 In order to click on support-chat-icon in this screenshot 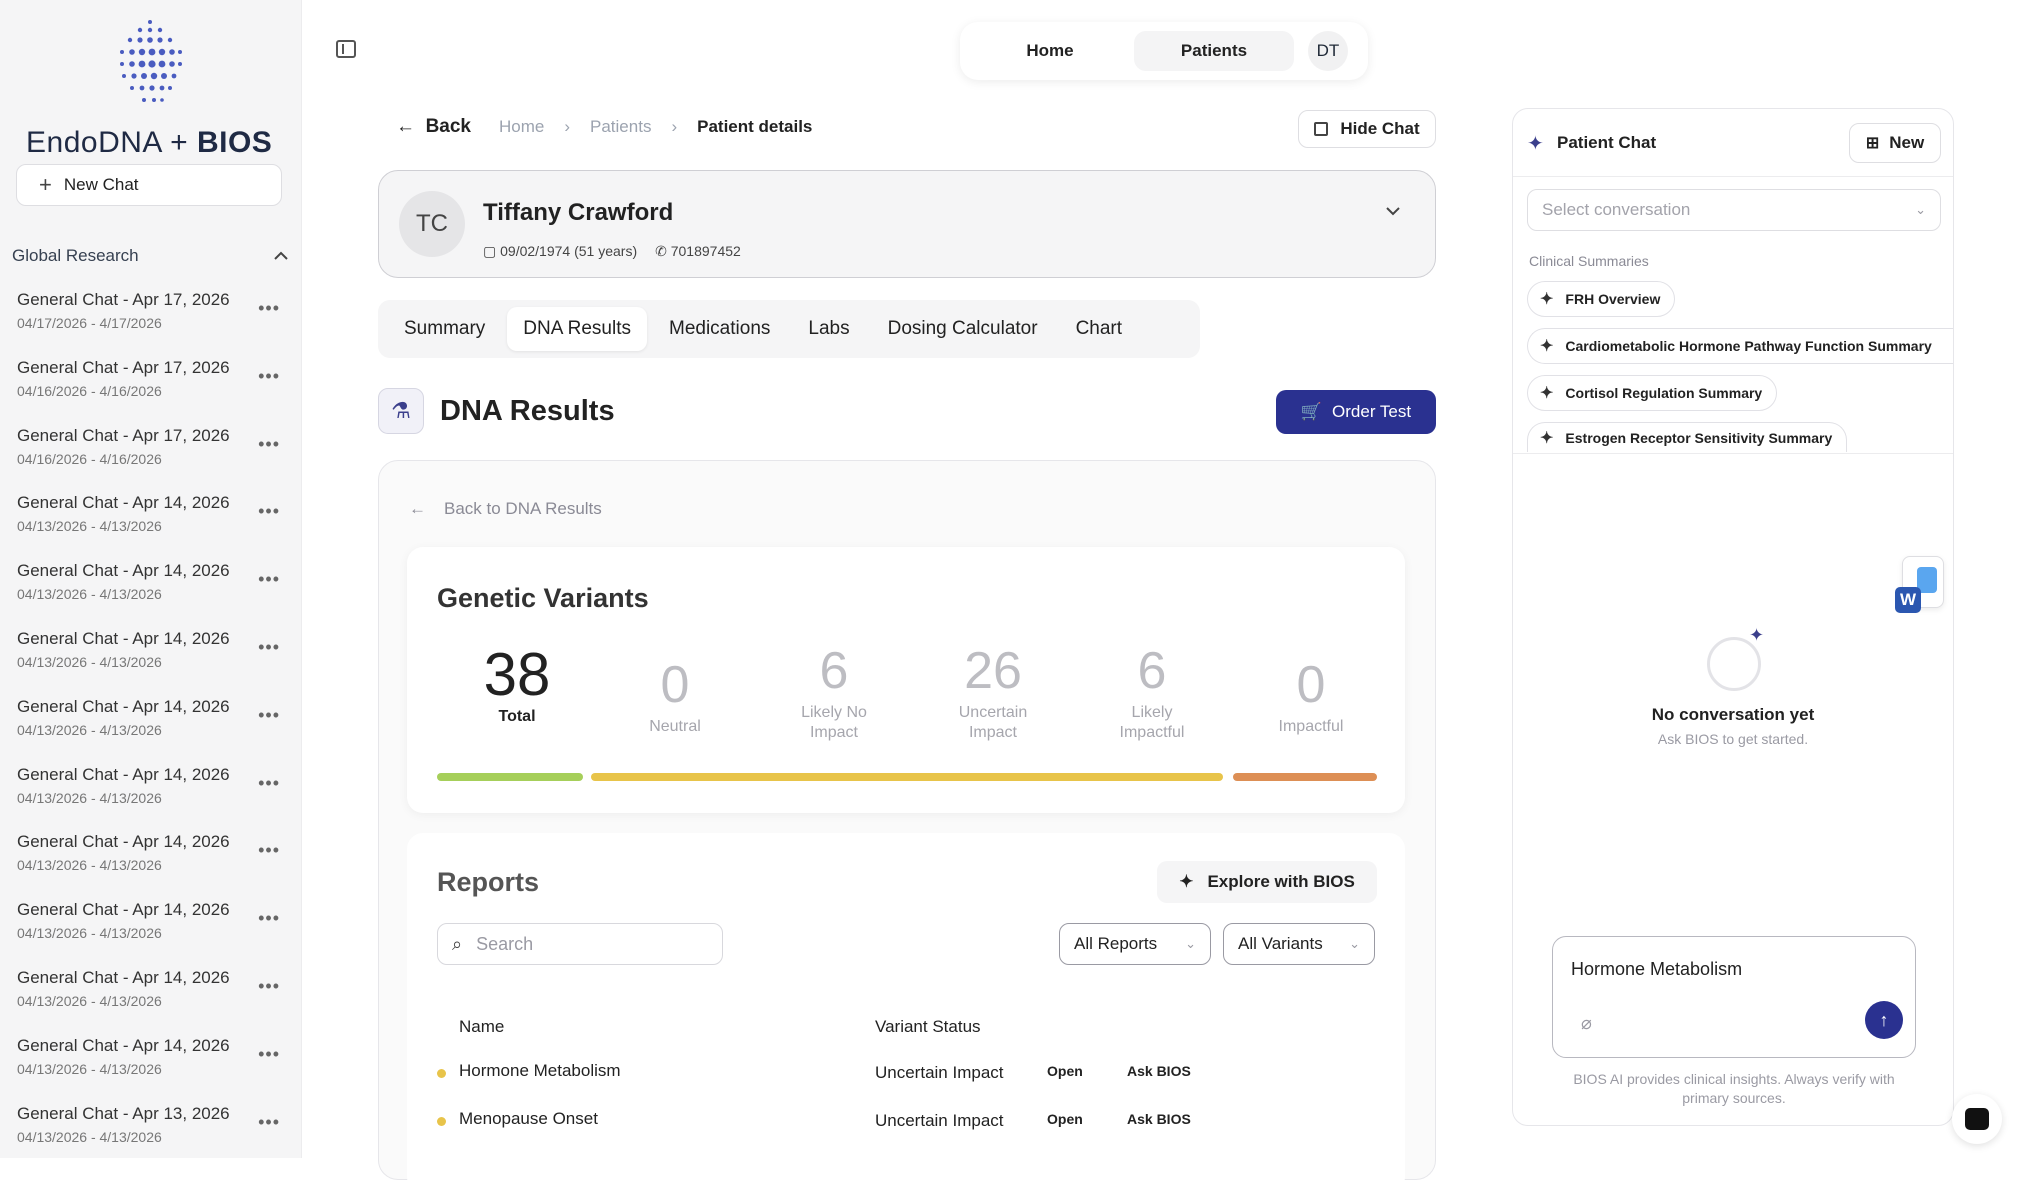, I will do `click(1977, 1119)`.